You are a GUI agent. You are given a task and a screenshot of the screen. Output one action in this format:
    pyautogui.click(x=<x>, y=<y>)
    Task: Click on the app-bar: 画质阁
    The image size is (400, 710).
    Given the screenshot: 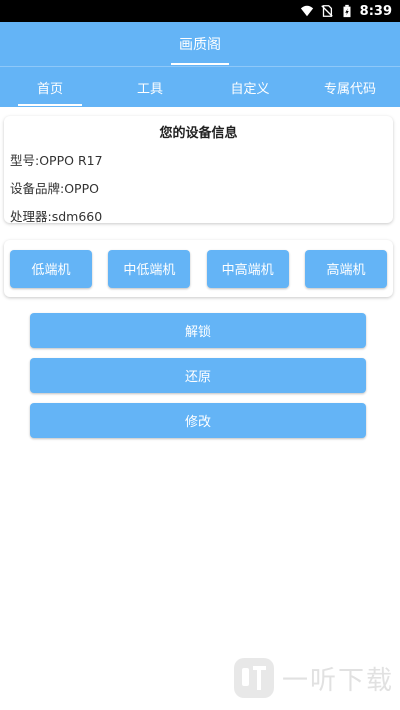 What is the action you would take?
    pyautogui.click(x=200, y=44)
    